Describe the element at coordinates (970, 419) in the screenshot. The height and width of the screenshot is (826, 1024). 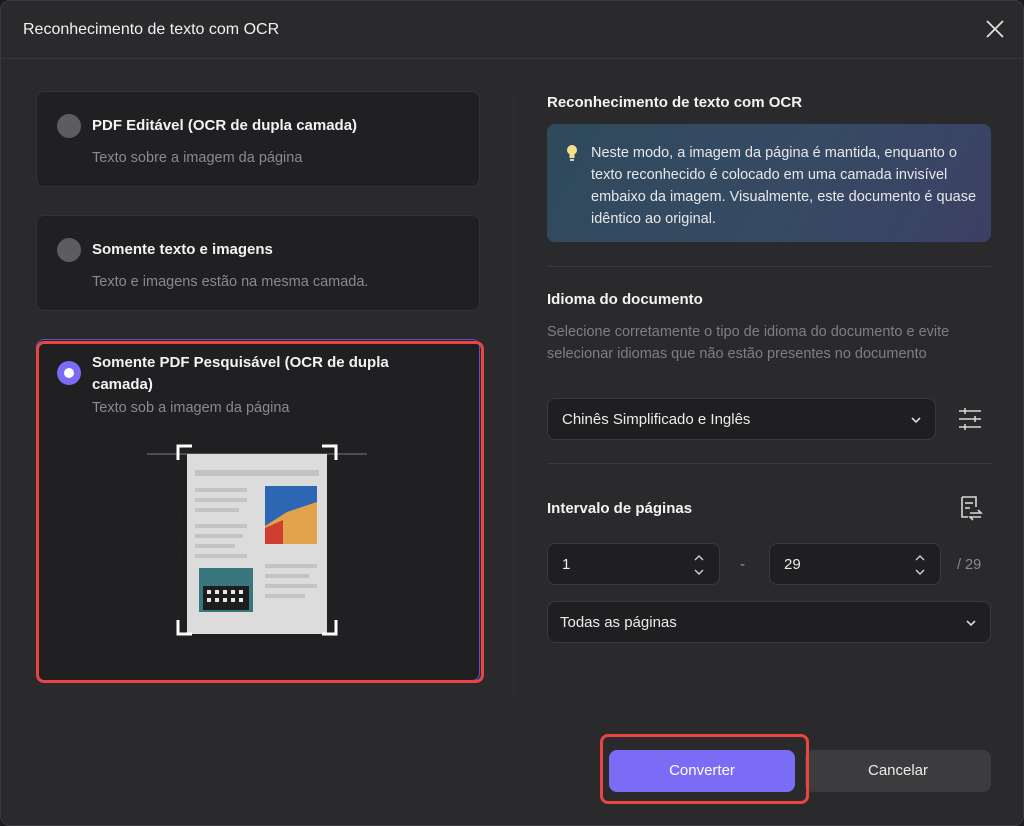
I see `language-settings-icon` at that location.